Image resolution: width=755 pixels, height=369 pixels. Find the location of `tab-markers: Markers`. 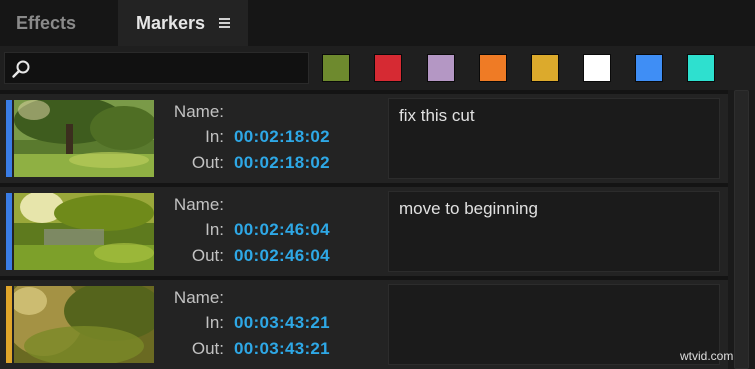

tab-markers: Markers is located at coordinates (183, 23).